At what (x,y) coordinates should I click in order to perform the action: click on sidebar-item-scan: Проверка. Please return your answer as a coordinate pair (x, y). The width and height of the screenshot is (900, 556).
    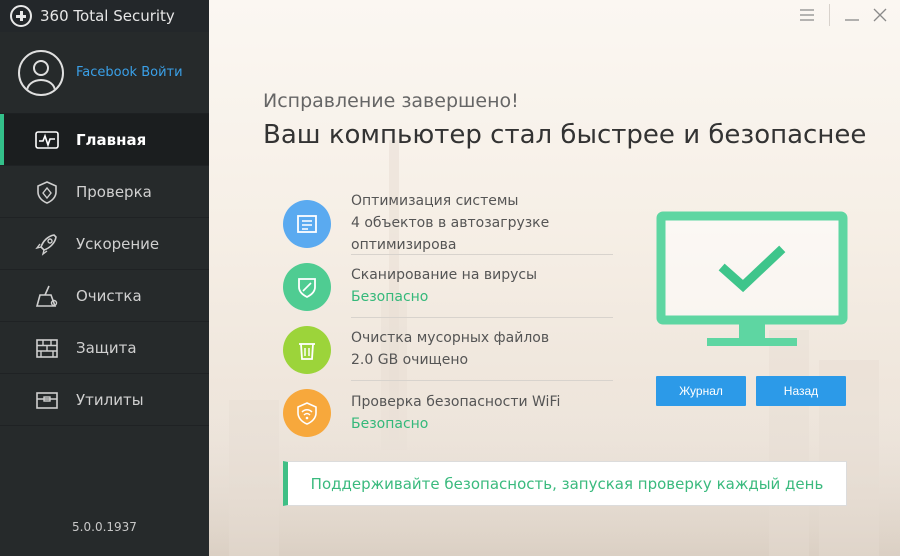
    Looking at the image, I should click on (104, 192).